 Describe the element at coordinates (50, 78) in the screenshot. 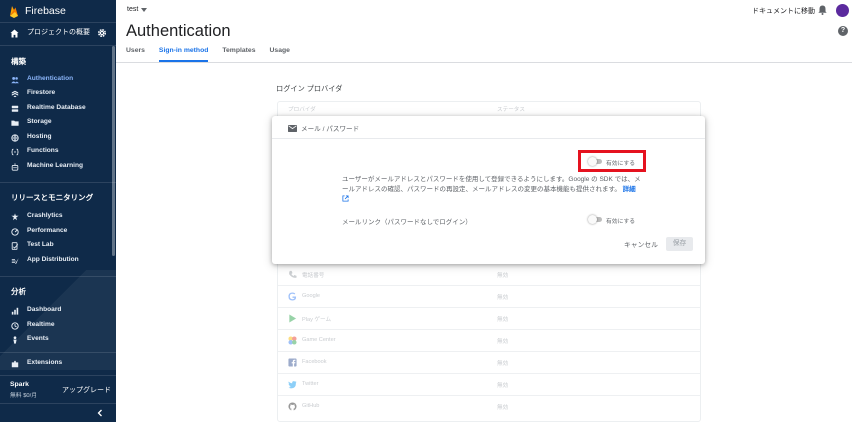

I see `sidebar-item-label: Authentication` at that location.